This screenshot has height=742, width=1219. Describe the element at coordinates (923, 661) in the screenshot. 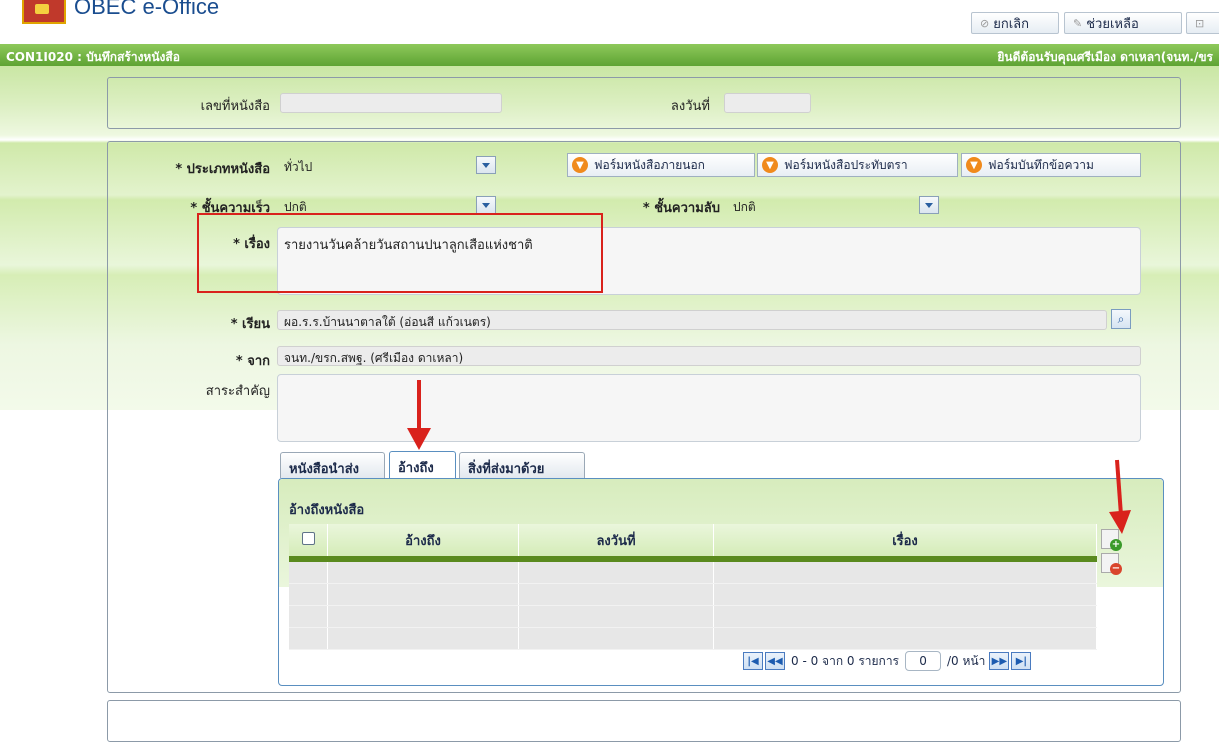

I see `page-number-input: 0` at that location.